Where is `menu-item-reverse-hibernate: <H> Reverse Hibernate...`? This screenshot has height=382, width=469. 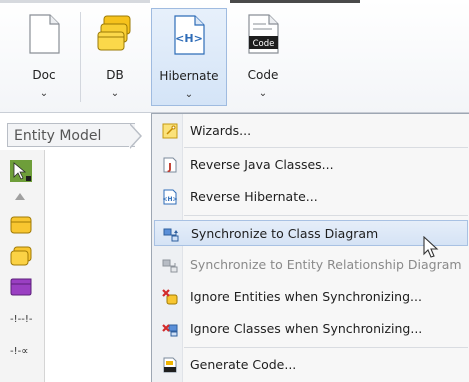 menu-item-reverse-hibernate: <H> Reverse Hibernate... is located at coordinates (311, 197).